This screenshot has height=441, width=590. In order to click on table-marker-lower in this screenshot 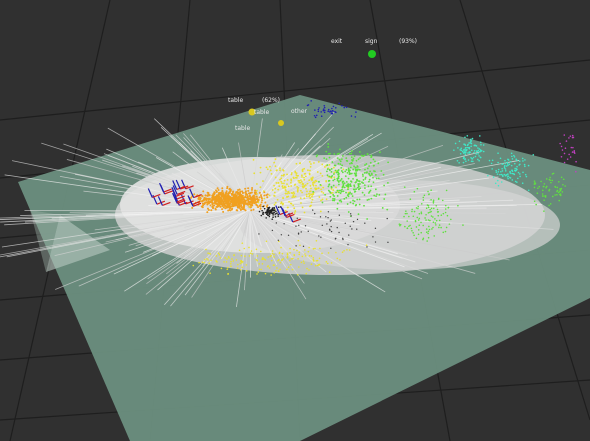, I will do `click(281, 123)`.